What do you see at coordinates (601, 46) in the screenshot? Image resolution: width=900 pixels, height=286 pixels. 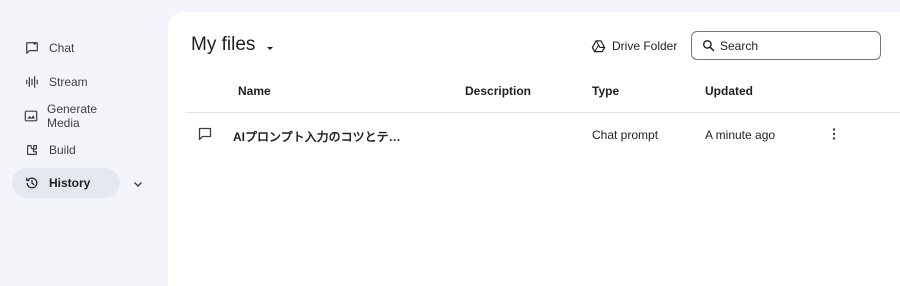 I see `google-drive-icon` at bounding box center [601, 46].